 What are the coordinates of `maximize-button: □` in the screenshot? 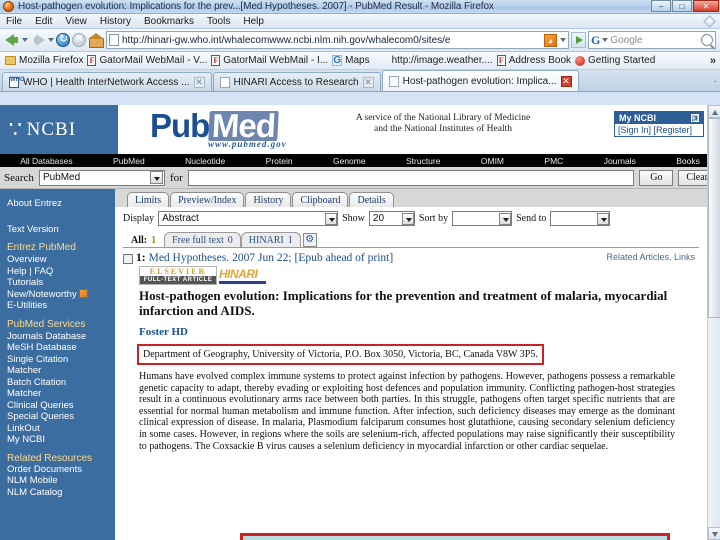 It's located at (682, 6).